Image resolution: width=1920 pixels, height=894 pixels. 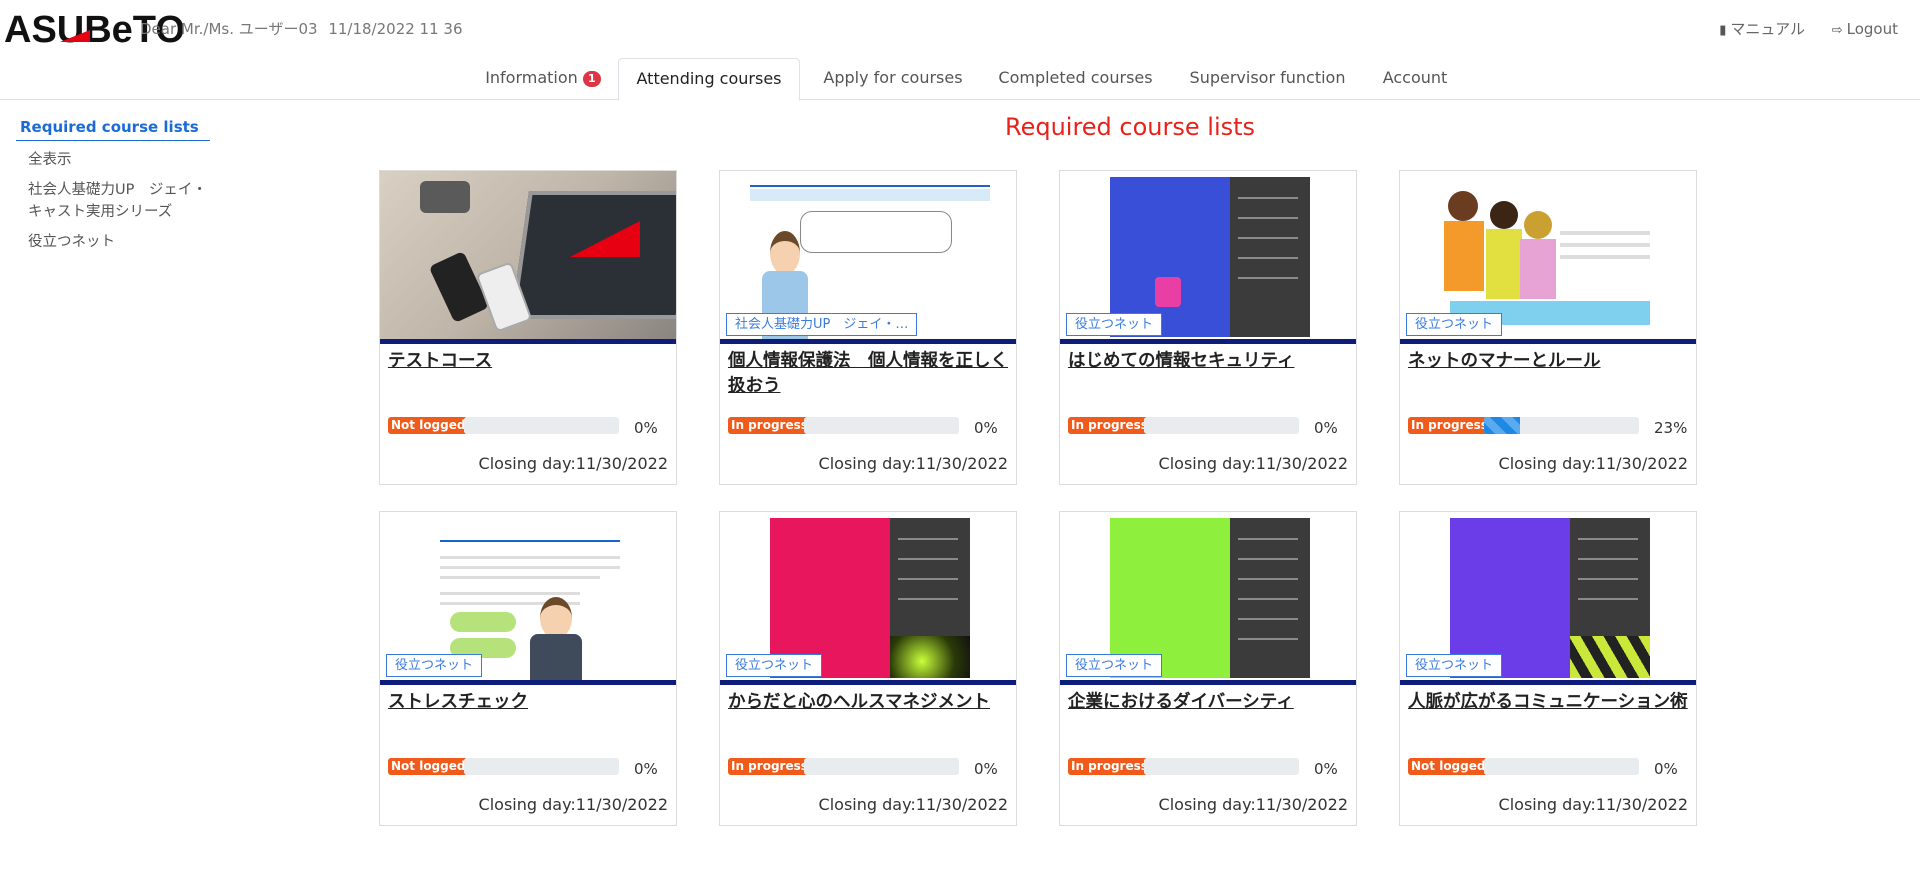 I want to click on tab-apply-courses: Apply for courses, so click(x=893, y=78).